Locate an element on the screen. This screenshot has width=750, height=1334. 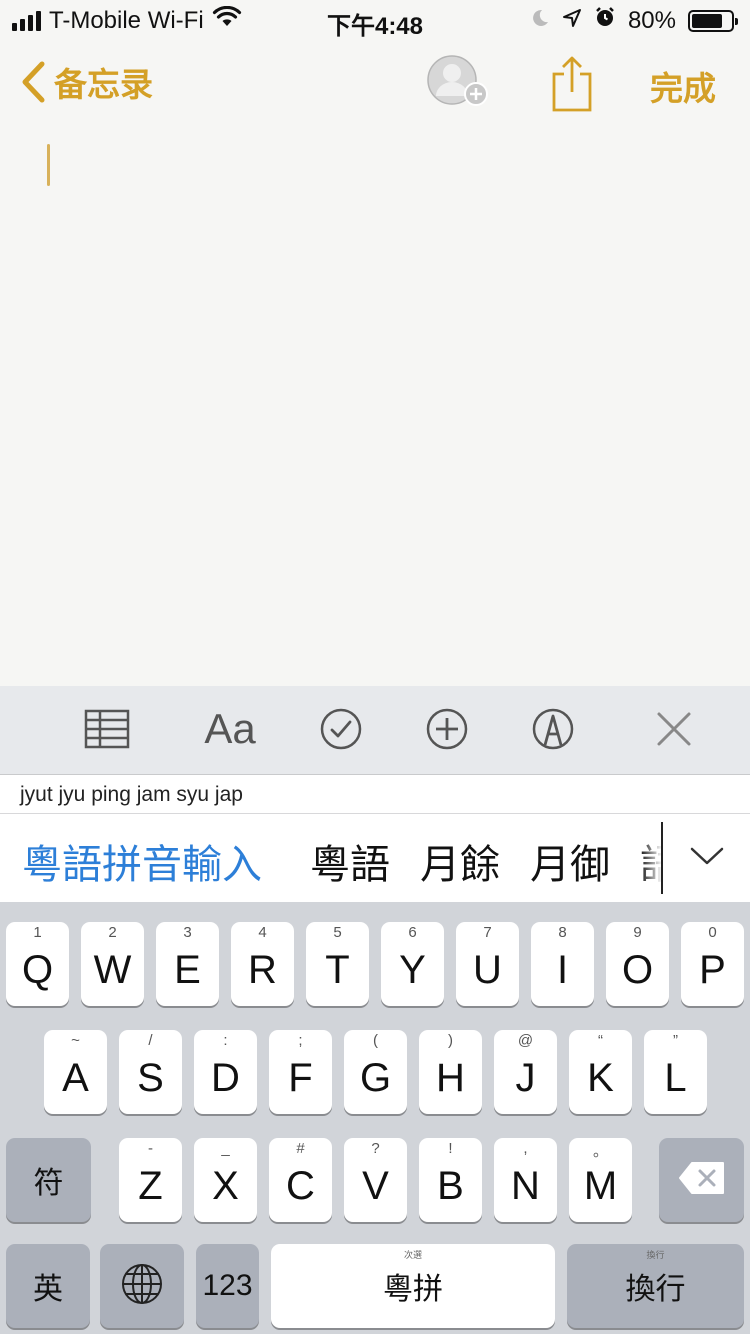
key-label: T is located at coordinates (337, 969).